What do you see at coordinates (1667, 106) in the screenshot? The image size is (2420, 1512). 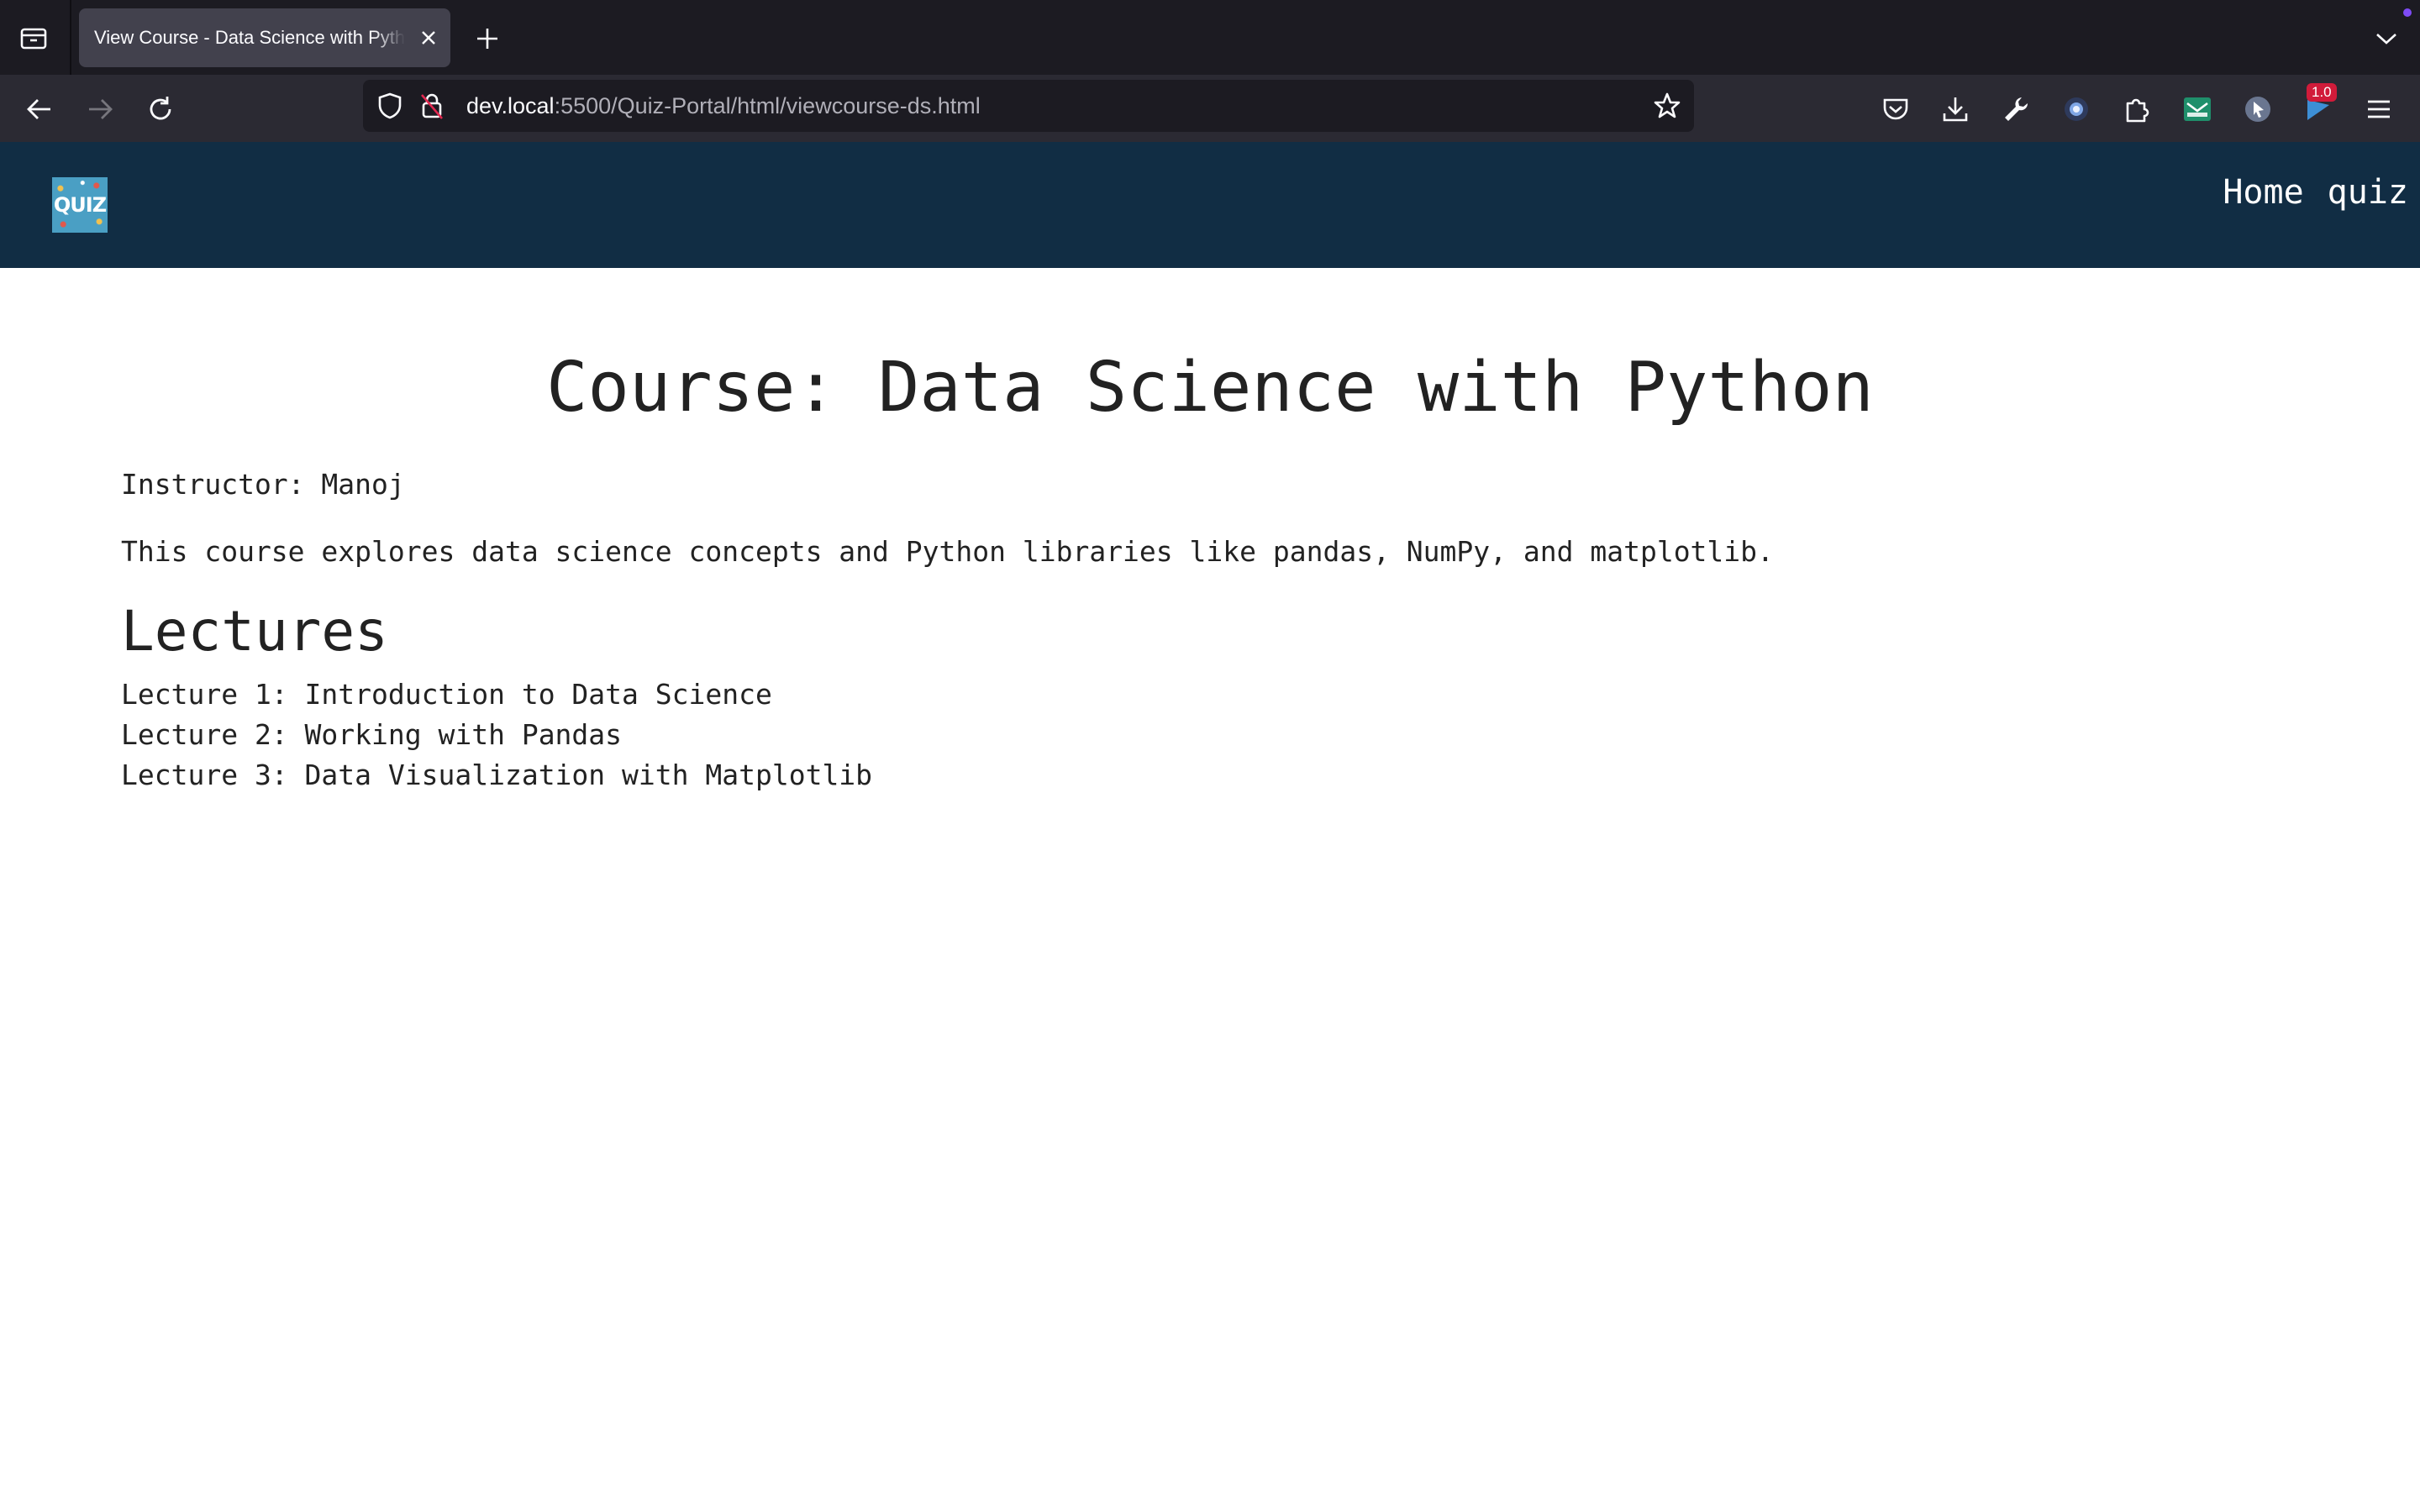 I see `bookmark-star-icon` at bounding box center [1667, 106].